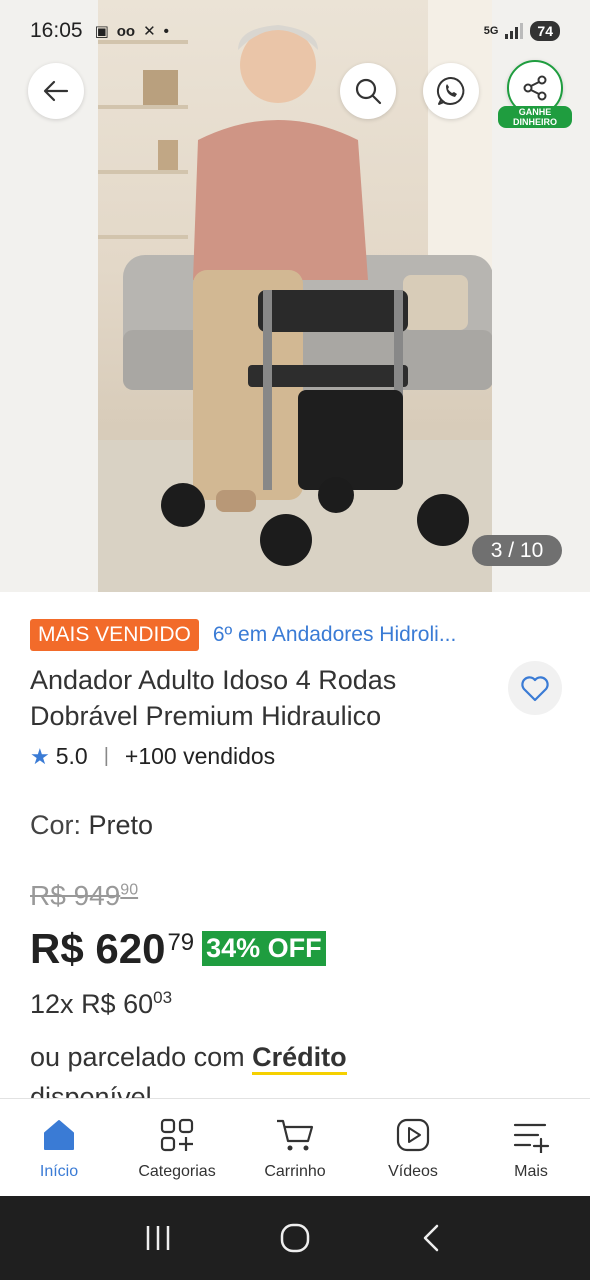 The image size is (590, 1280). I want to click on home-icon, so click(59, 1135).